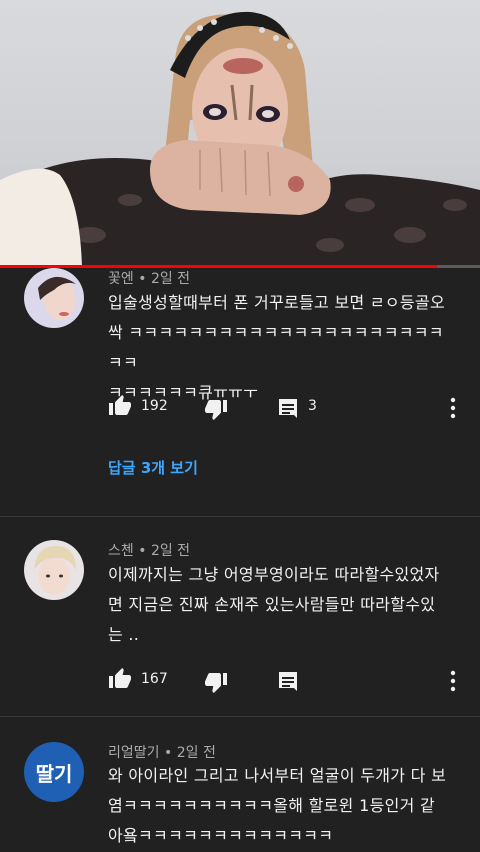 The image size is (480, 852). Describe the element at coordinates (121, 551) in the screenshot. I see `comment-author: 스첸` at that location.